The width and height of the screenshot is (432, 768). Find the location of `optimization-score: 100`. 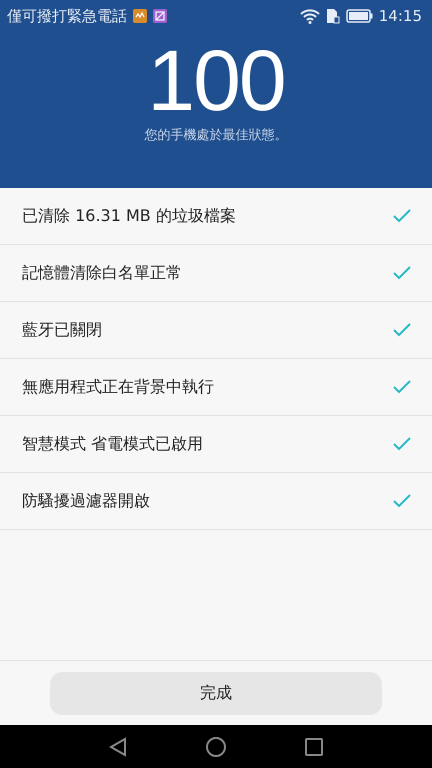

optimization-score: 100 is located at coordinates (216, 81).